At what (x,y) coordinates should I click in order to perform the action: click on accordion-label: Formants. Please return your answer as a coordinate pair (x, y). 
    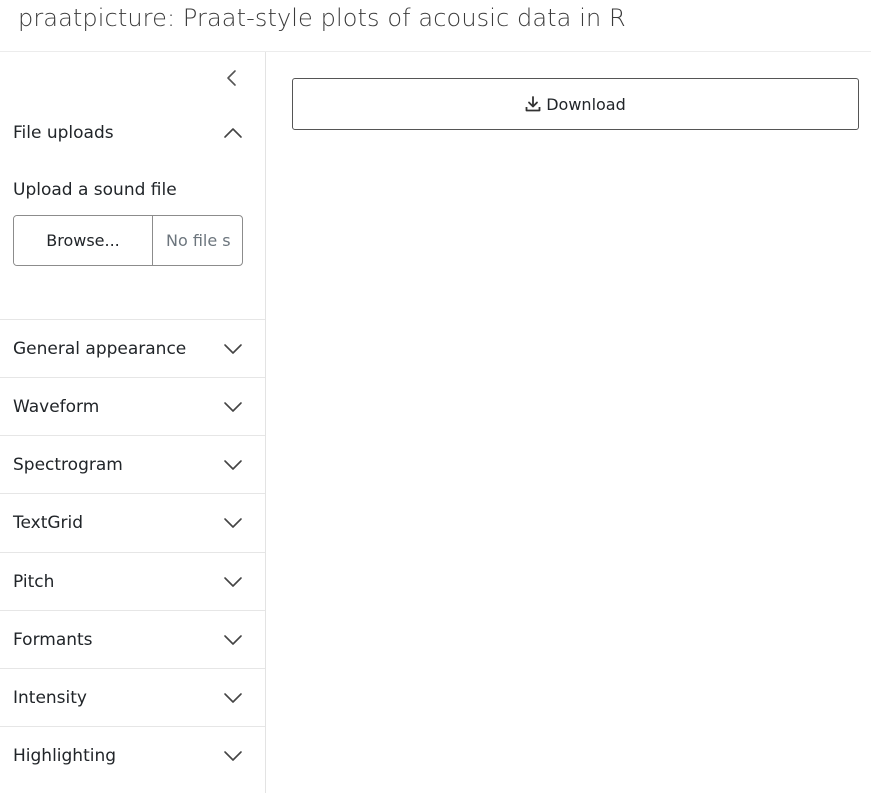
    Looking at the image, I should click on (53, 640).